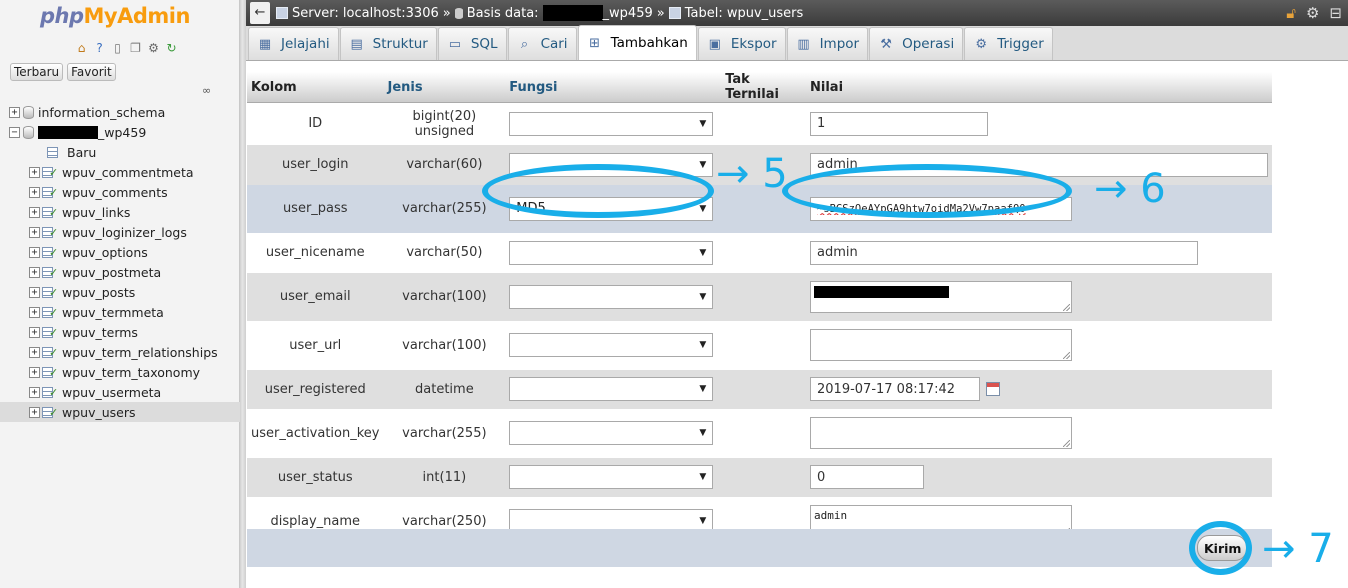 The height and width of the screenshot is (588, 1348). I want to click on reload-icon: ↻, so click(171, 47).